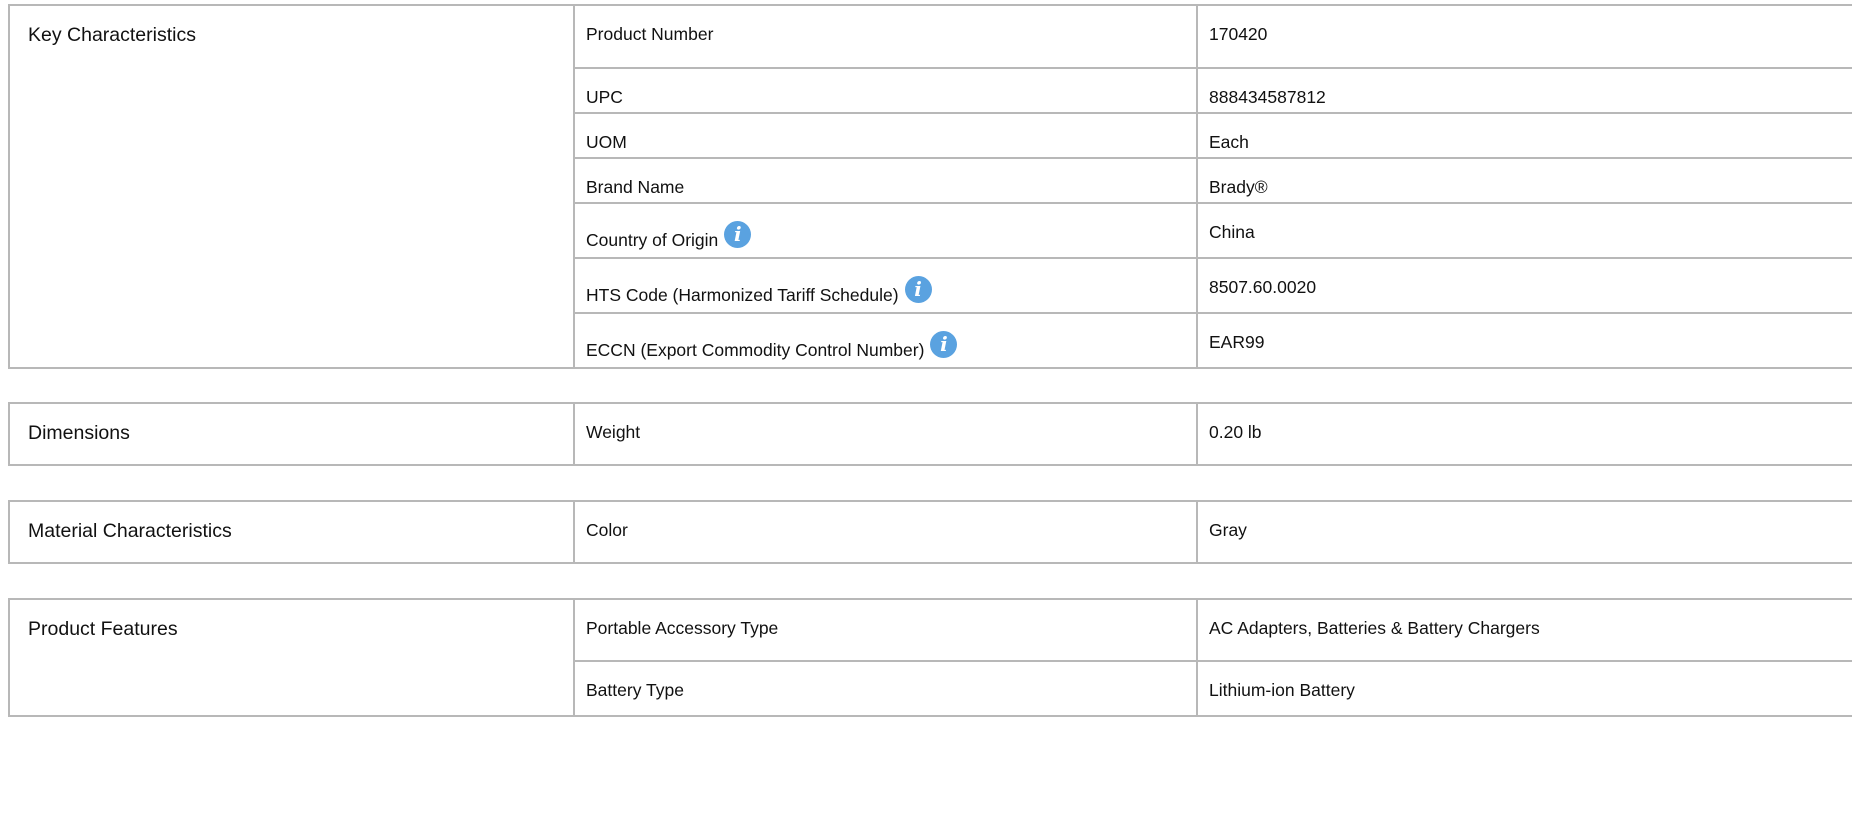 Image resolution: width=1852 pixels, height=826 pixels. Describe the element at coordinates (885, 90) in the screenshot. I see `spec-label: UPC` at that location.